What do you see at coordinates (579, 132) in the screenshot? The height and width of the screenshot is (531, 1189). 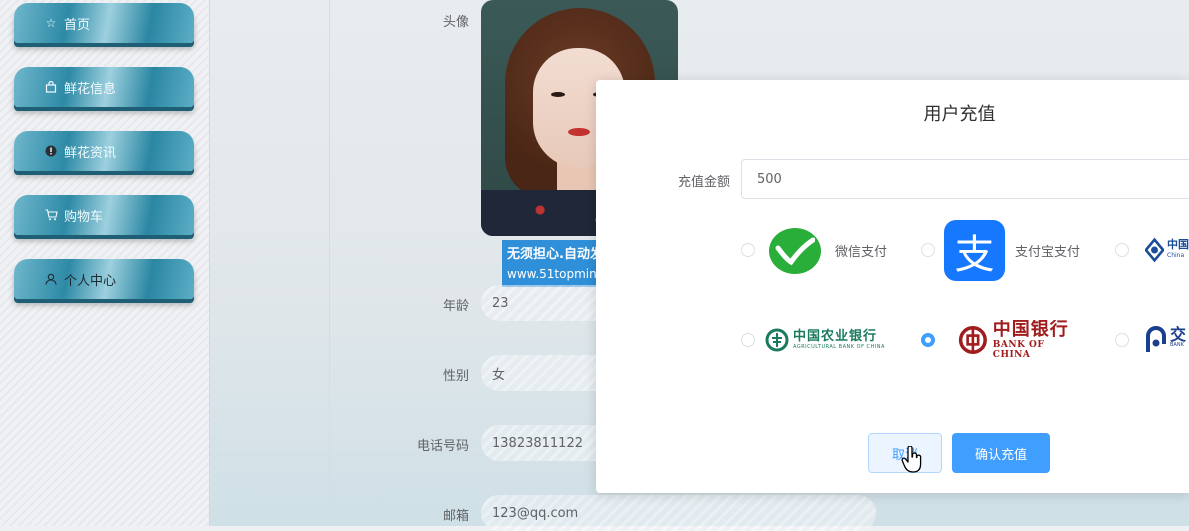 I see `avatar-lips` at bounding box center [579, 132].